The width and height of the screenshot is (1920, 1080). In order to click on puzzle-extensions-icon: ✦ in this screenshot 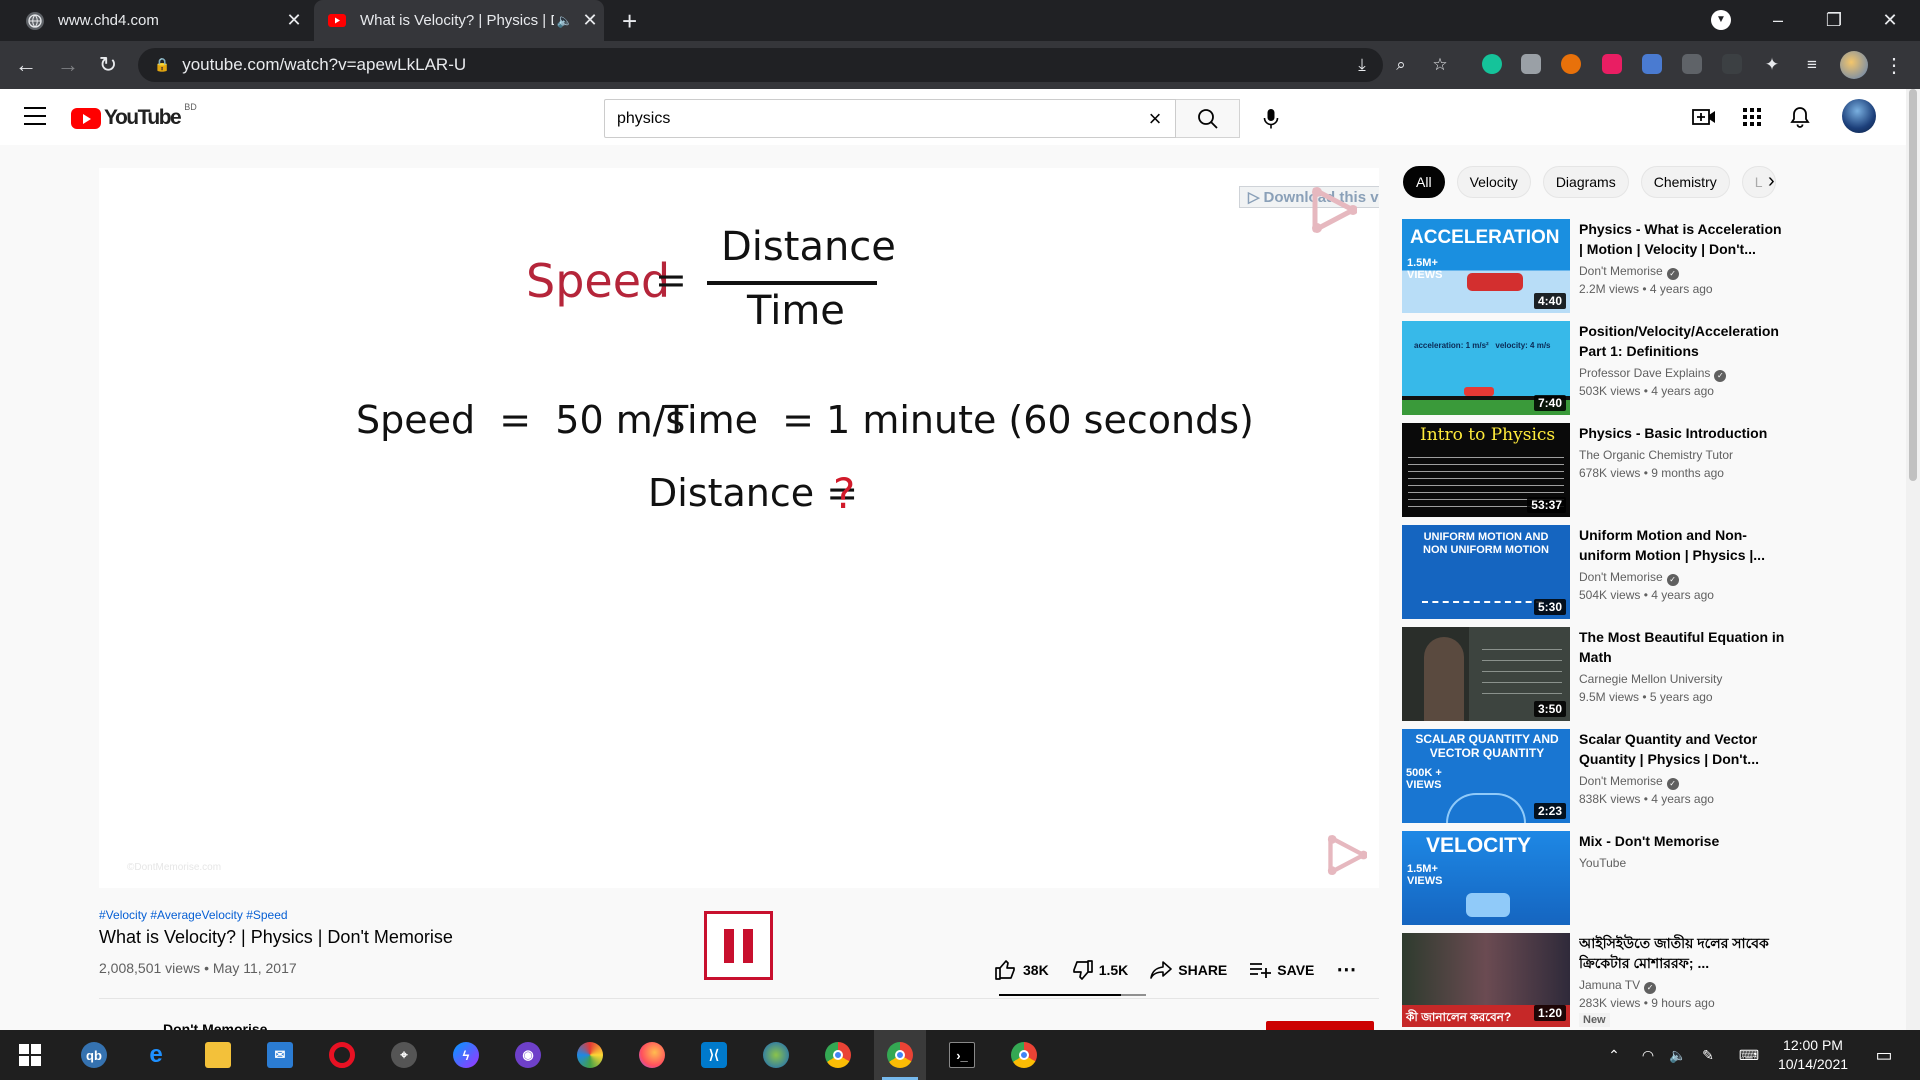, I will do `click(1772, 65)`.